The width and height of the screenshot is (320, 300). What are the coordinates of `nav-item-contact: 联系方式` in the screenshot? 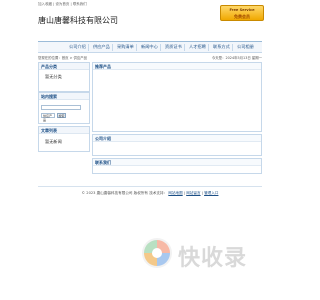 It's located at (221, 47).